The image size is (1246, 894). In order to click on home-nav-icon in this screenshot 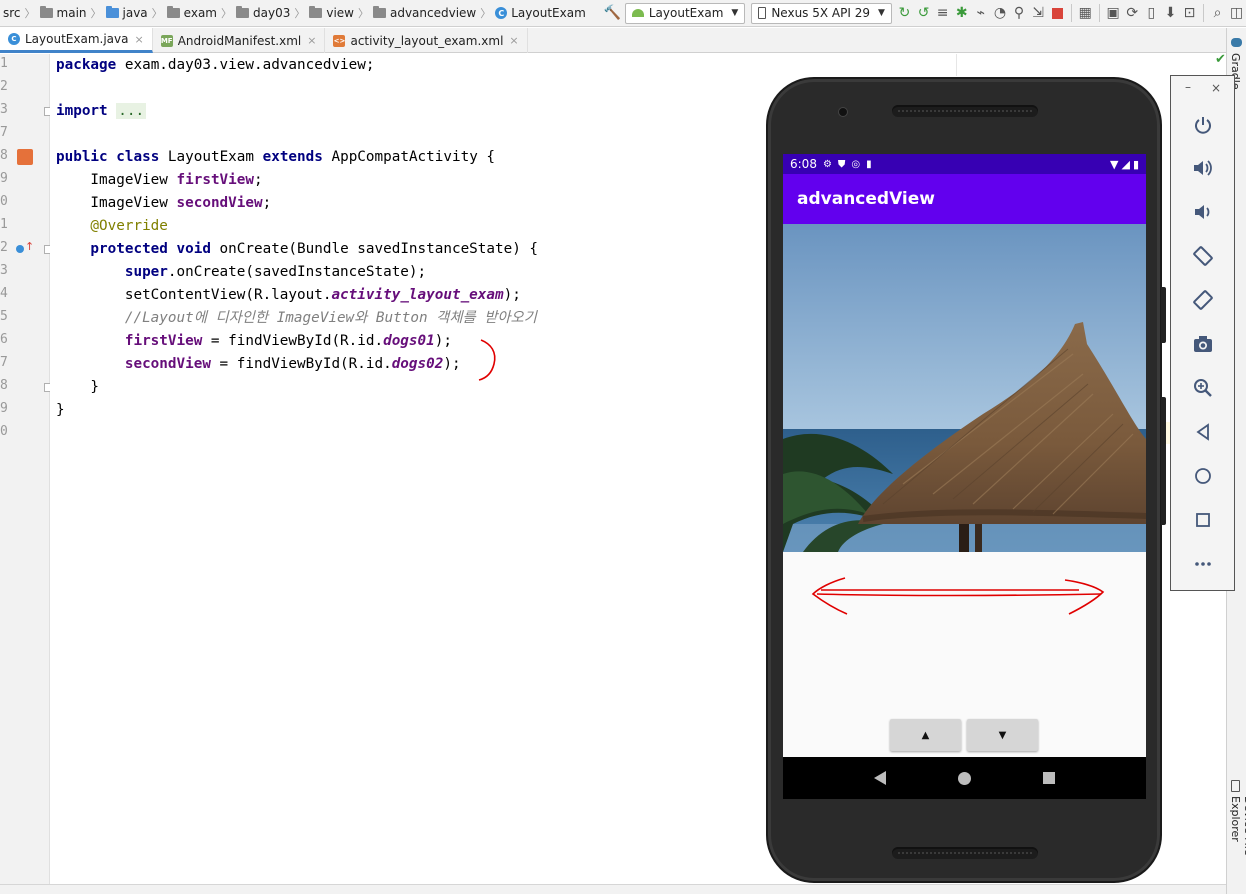, I will do `click(964, 778)`.